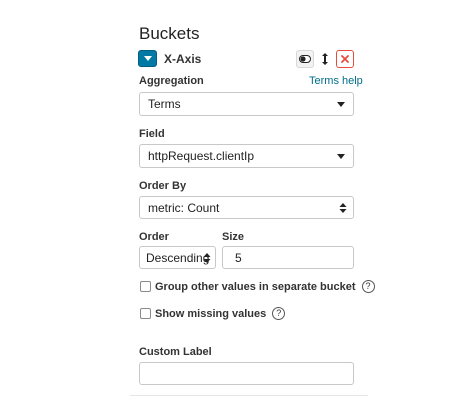 The image size is (474, 402). What do you see at coordinates (145, 313) in the screenshot?
I see `show-missing-checkbox` at bounding box center [145, 313].